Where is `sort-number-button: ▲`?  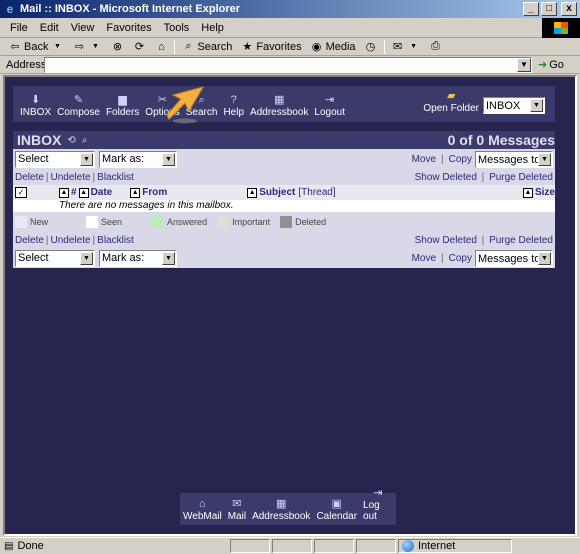 sort-number-button: ▲ is located at coordinates (64, 192).